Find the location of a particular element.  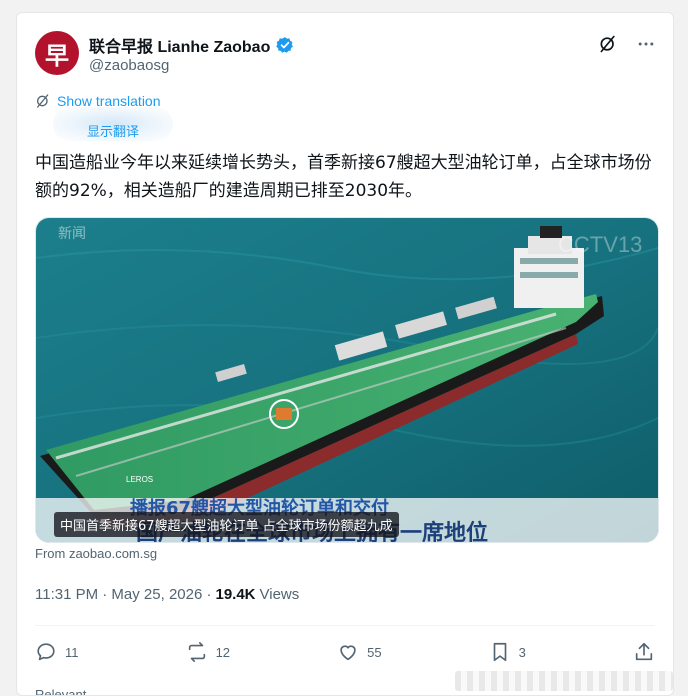

display-name: 联合早报 Lianhe Zaobao is located at coordinates (179, 45).